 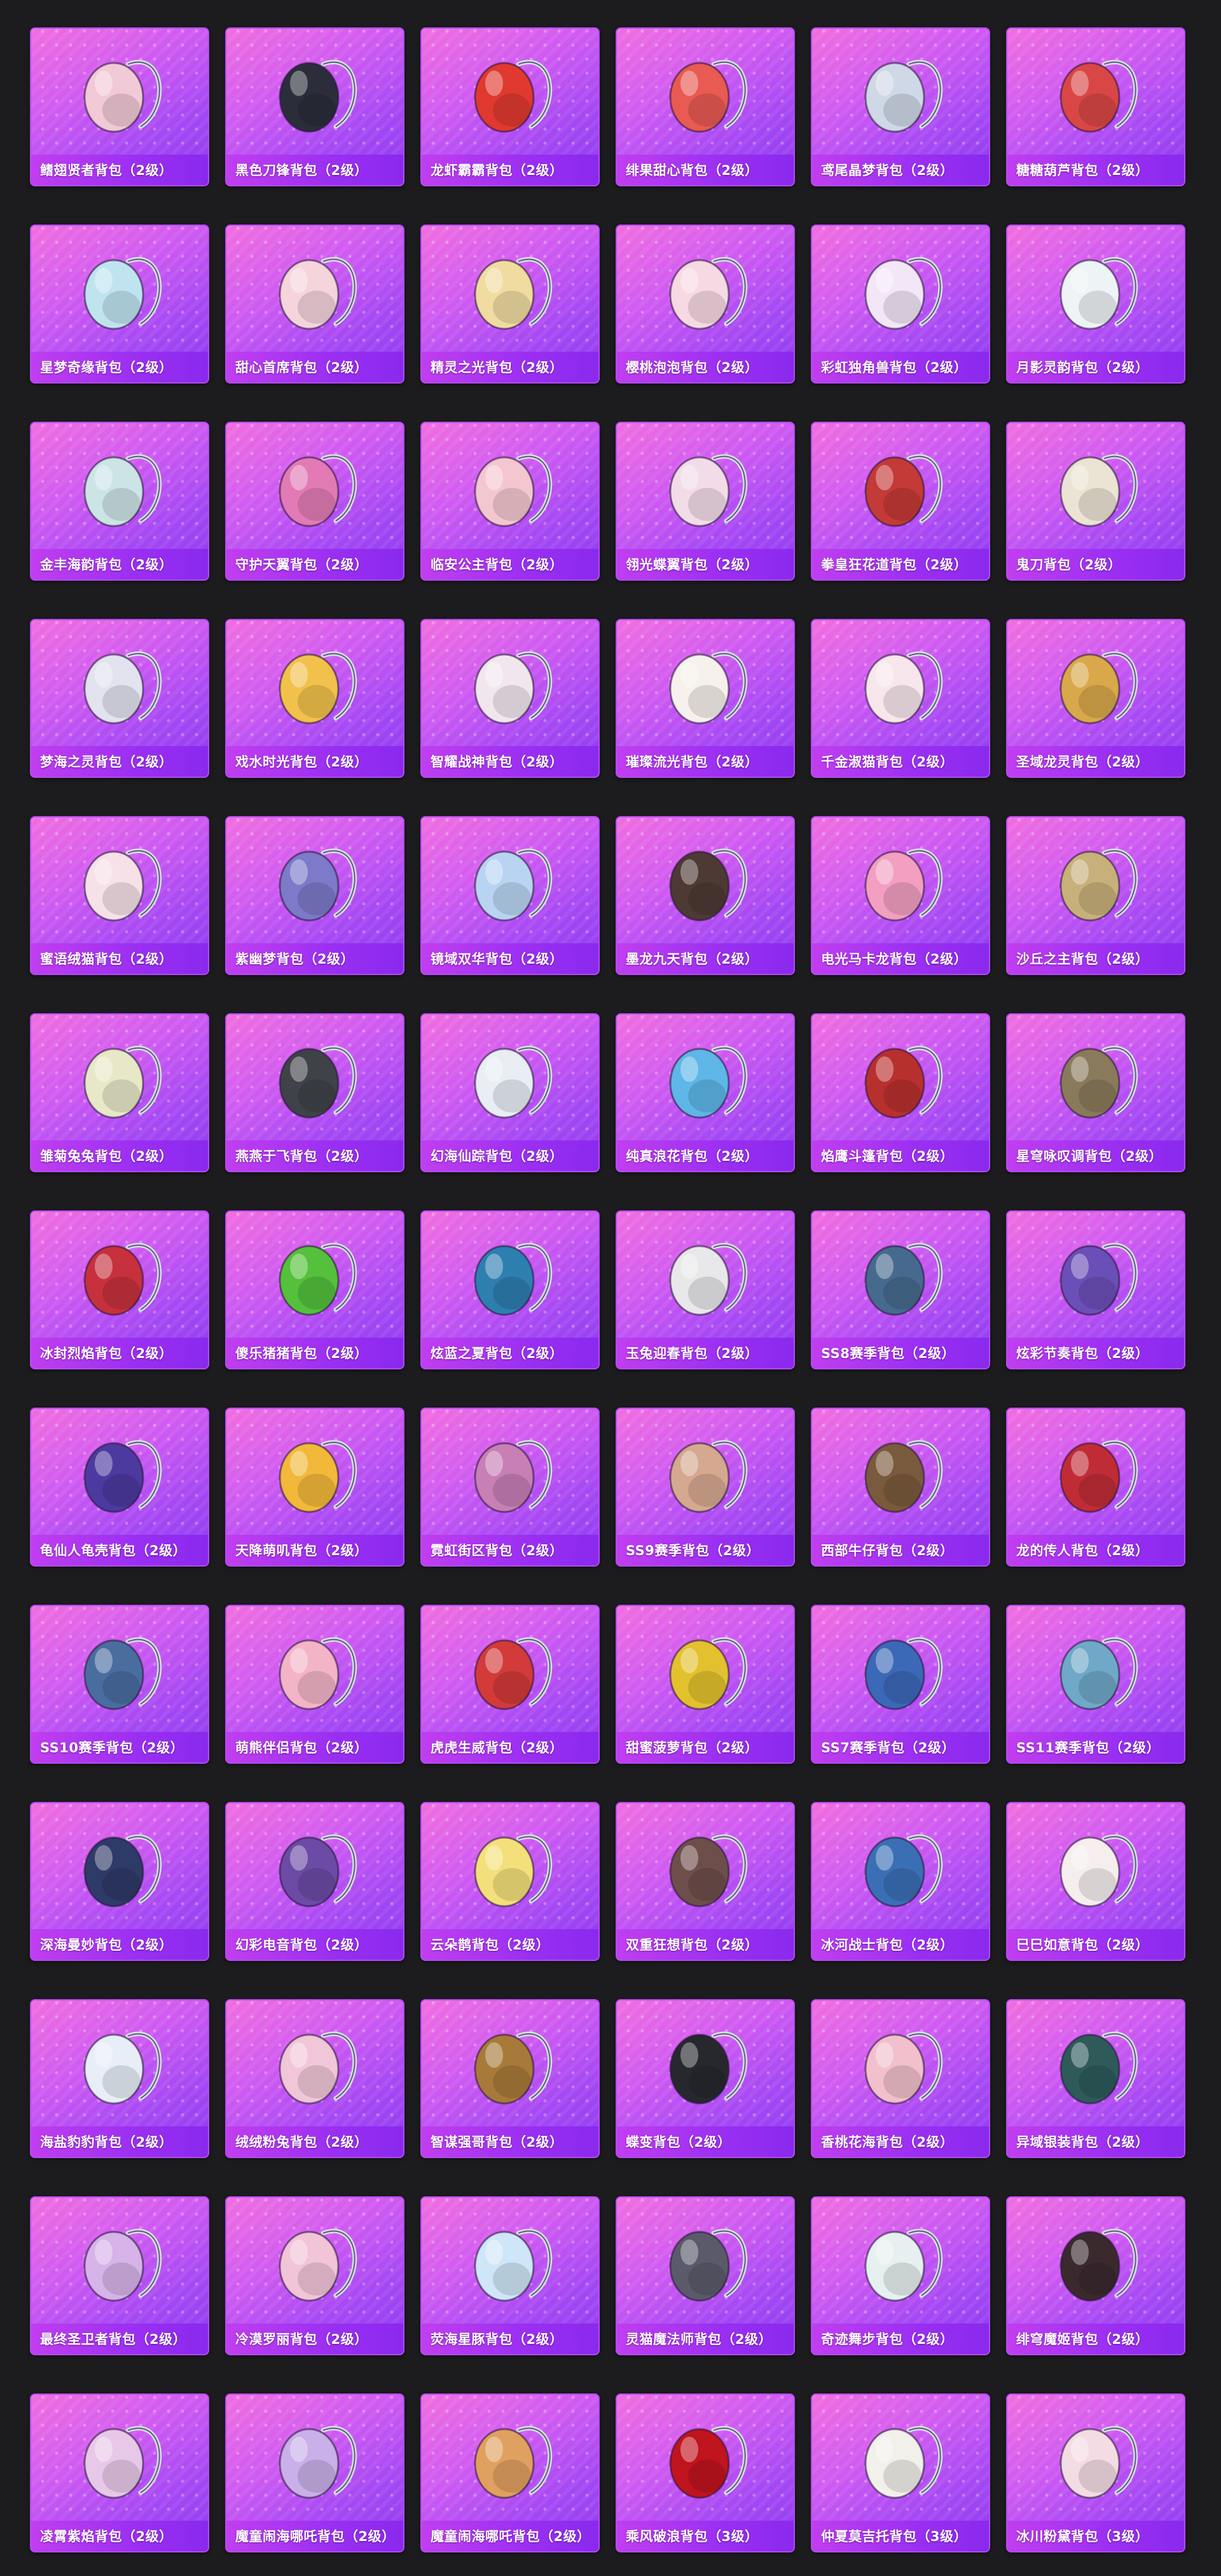 What do you see at coordinates (510, 895) in the screenshot?
I see `item-card: 镜域双华背包（2级）` at bounding box center [510, 895].